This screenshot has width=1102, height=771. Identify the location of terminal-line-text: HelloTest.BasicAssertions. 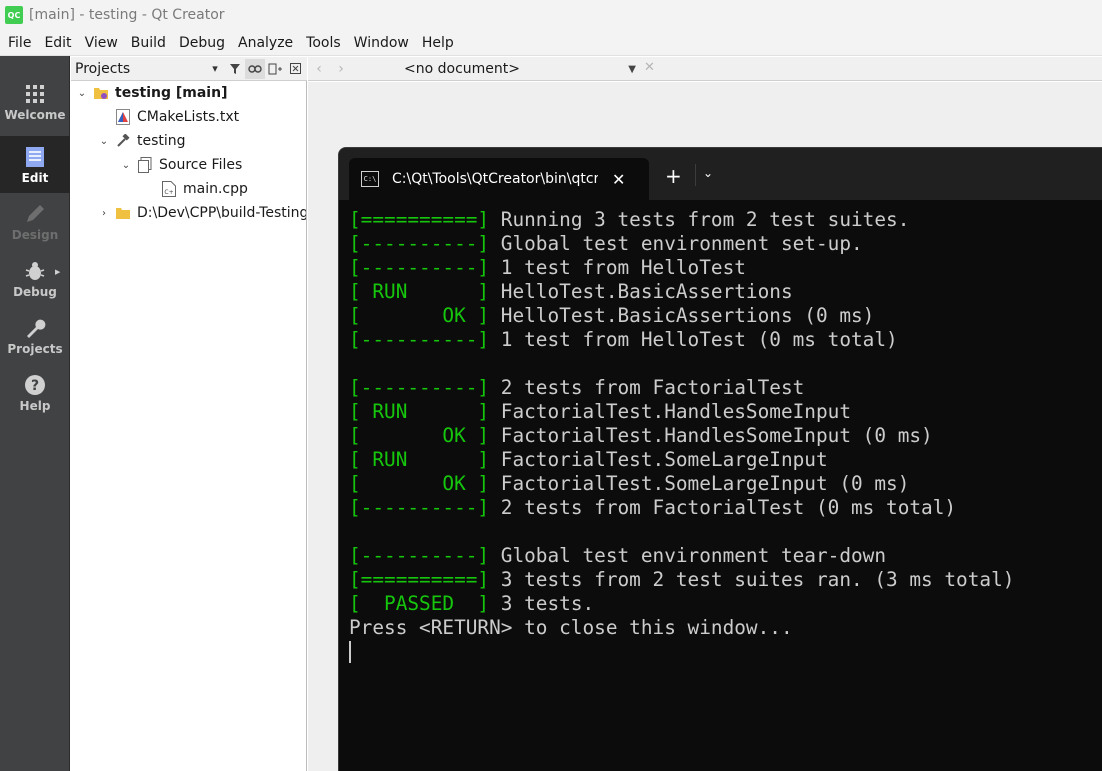
(641, 291).